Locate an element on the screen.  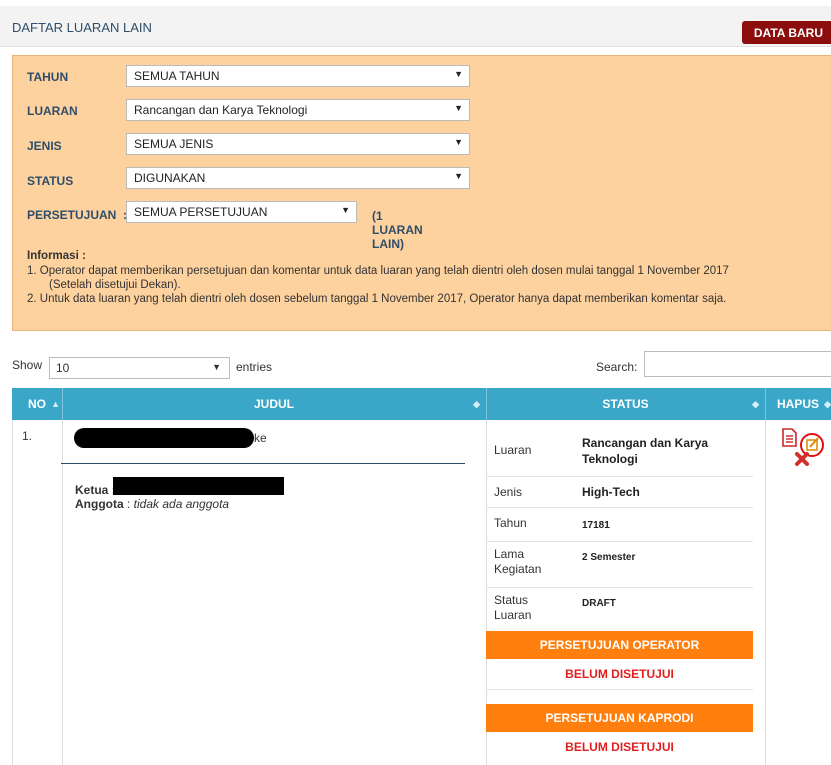
filter-label-persetujuan: PERSETUJUAN is located at coordinates (72, 215).